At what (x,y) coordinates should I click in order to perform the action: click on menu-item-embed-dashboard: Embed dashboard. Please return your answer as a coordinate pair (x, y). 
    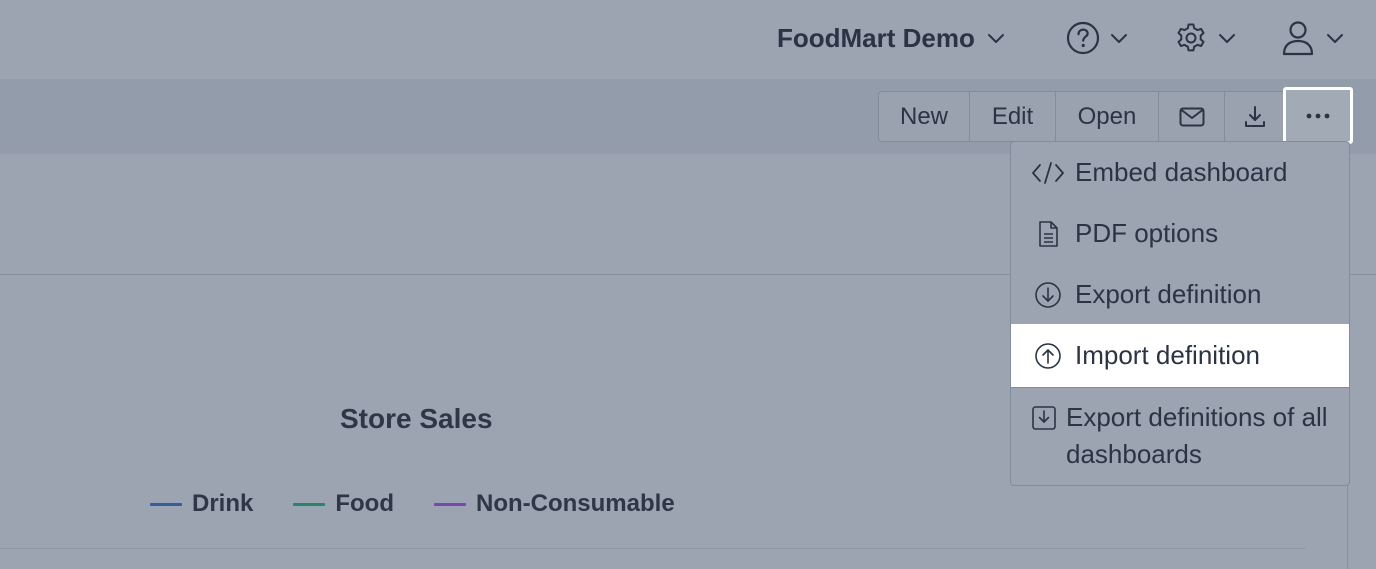
    Looking at the image, I should click on (1180, 172).